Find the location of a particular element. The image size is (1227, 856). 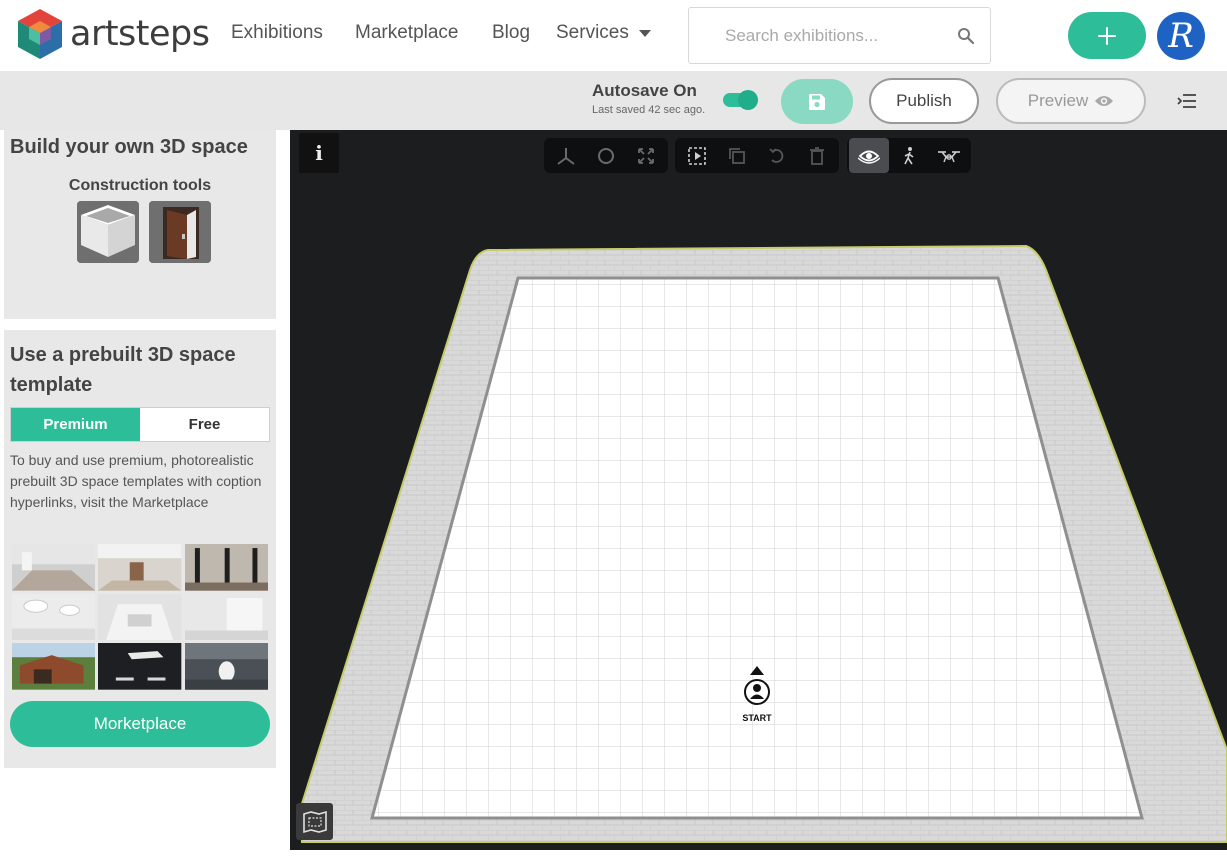

nav-link-exhibitions: Exhibitions is located at coordinates (277, 33).